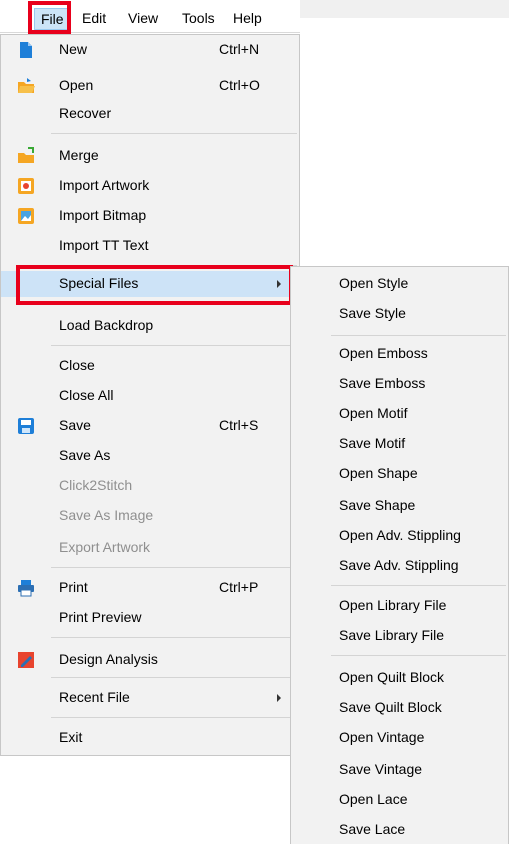 The width and height of the screenshot is (509, 844). What do you see at coordinates (52, 19) in the screenshot?
I see `menu-file: File` at bounding box center [52, 19].